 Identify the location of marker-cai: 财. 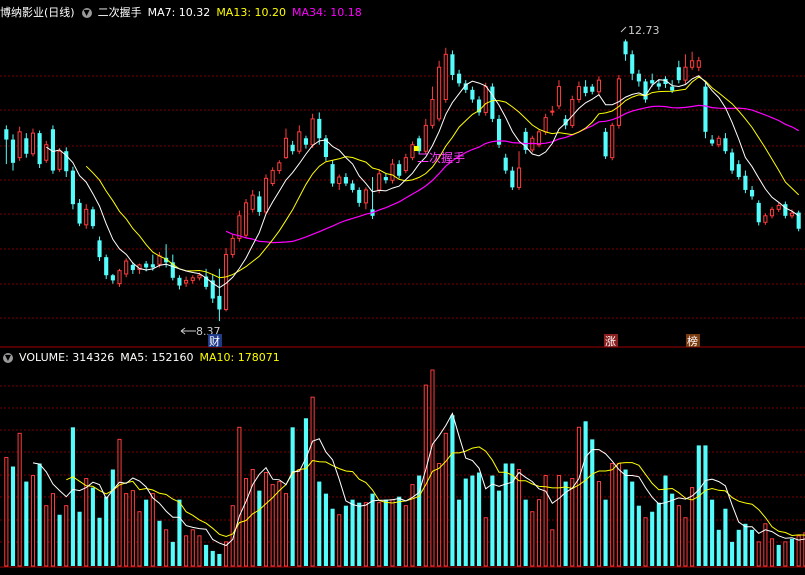
(215, 341).